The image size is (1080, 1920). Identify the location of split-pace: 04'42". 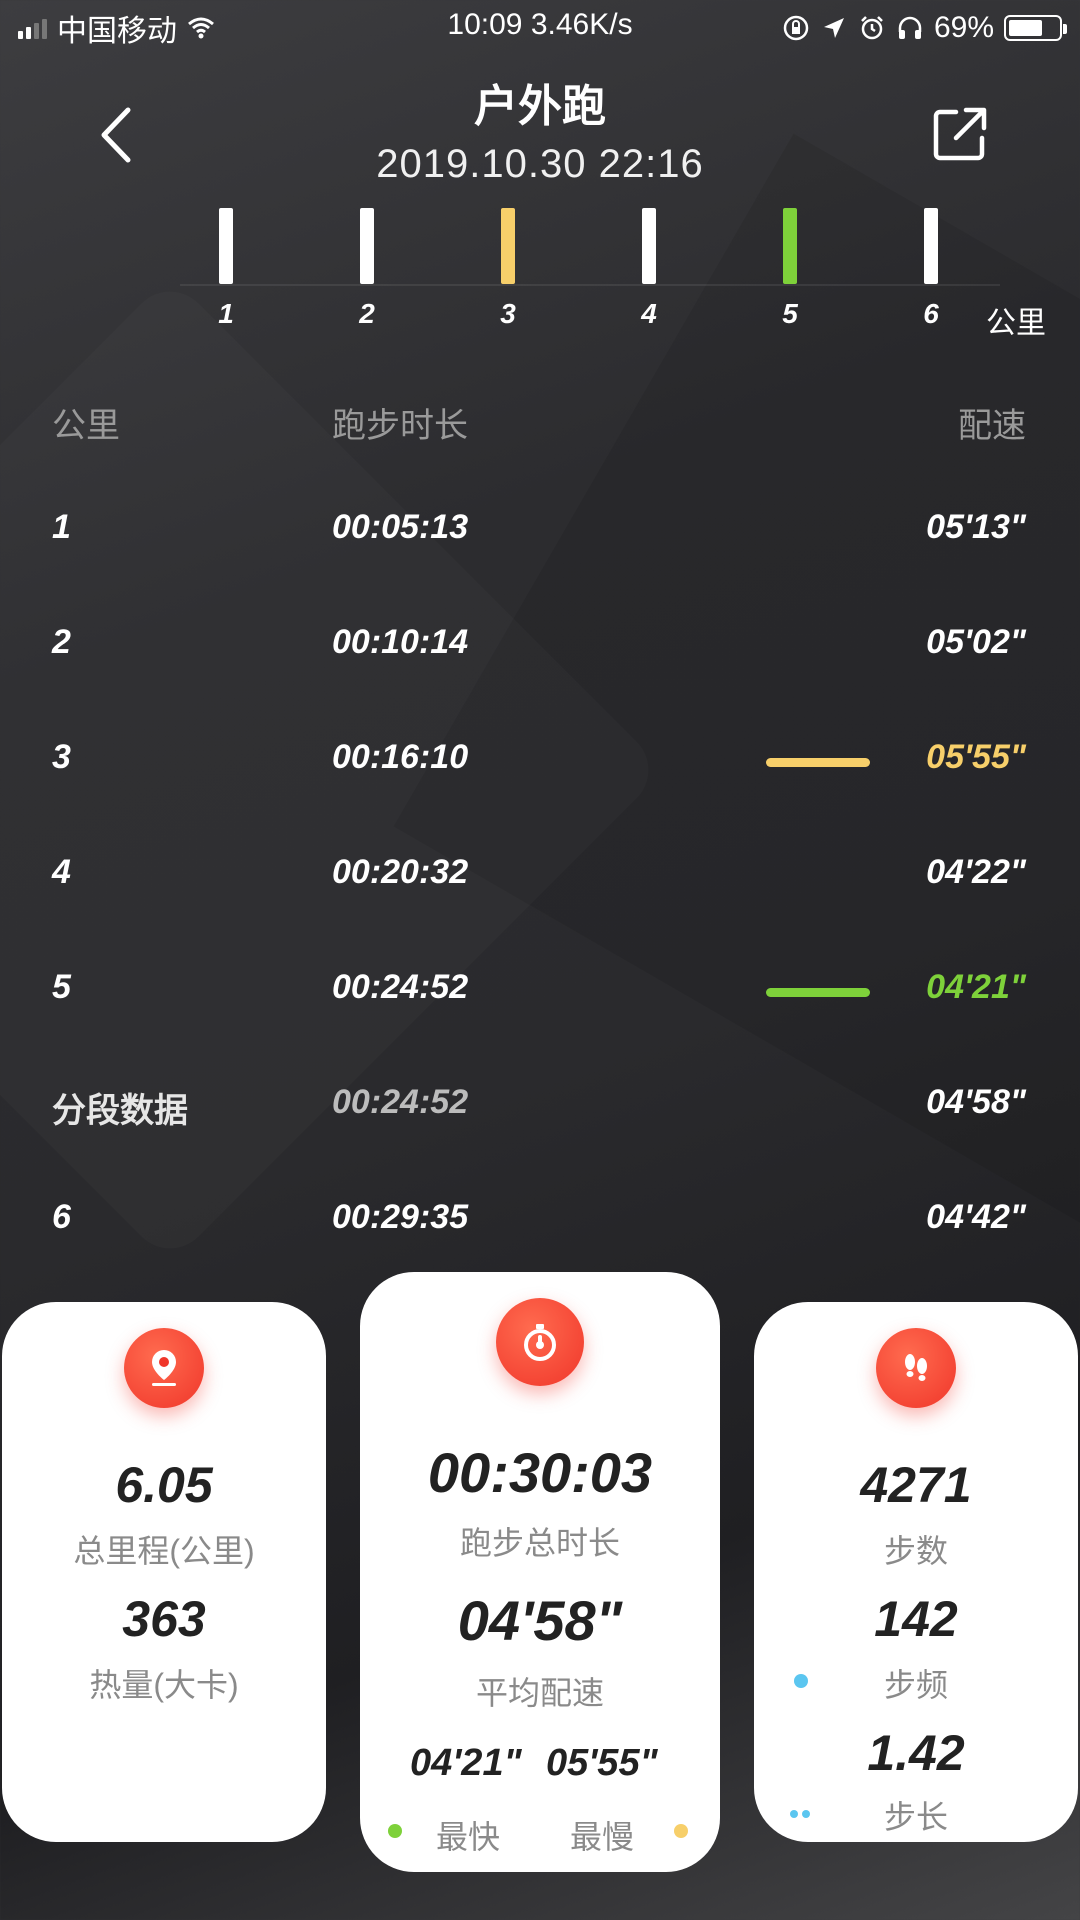
(976, 1217).